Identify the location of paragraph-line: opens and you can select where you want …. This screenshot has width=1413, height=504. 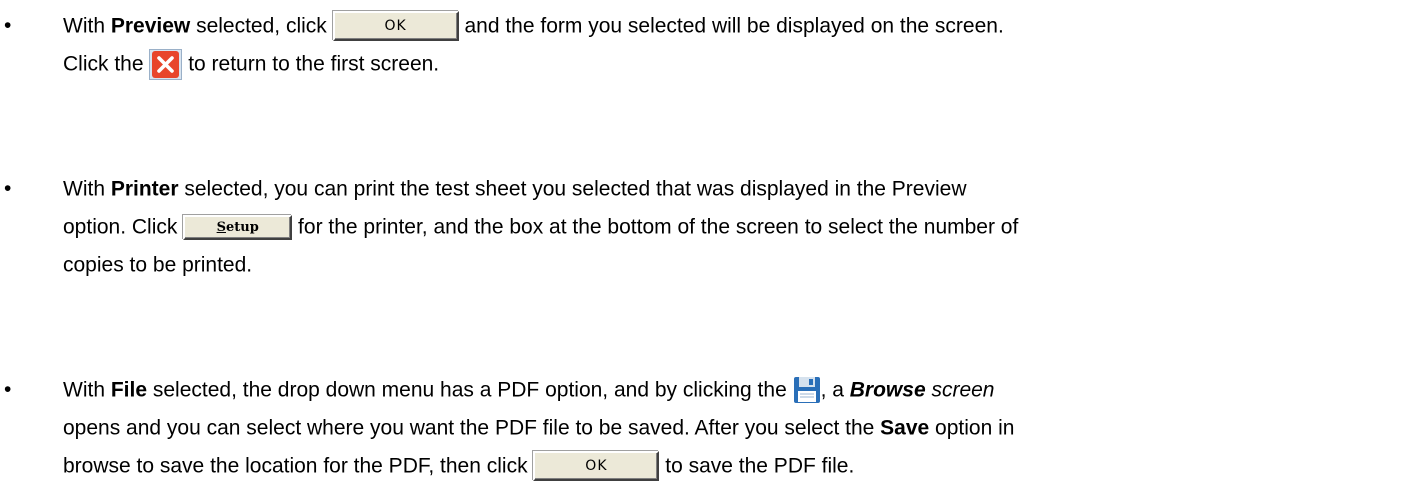
(539, 428).